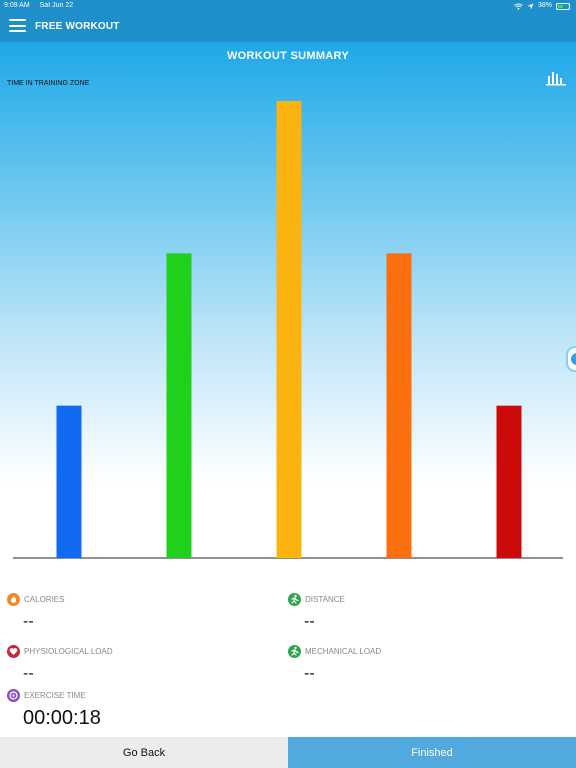  I want to click on side-drawer-handle: ‹, so click(571, 359).